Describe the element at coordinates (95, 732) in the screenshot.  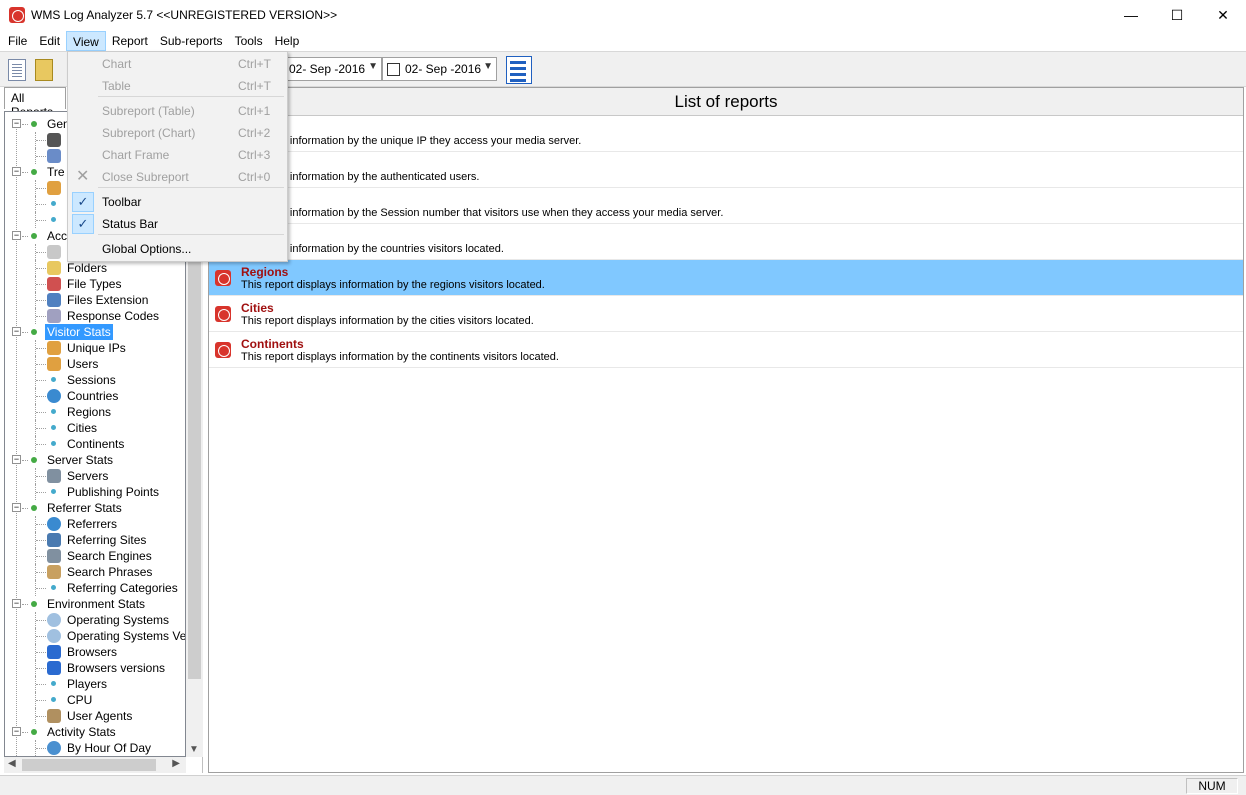
I see `tree-group: − Activity Stats` at that location.